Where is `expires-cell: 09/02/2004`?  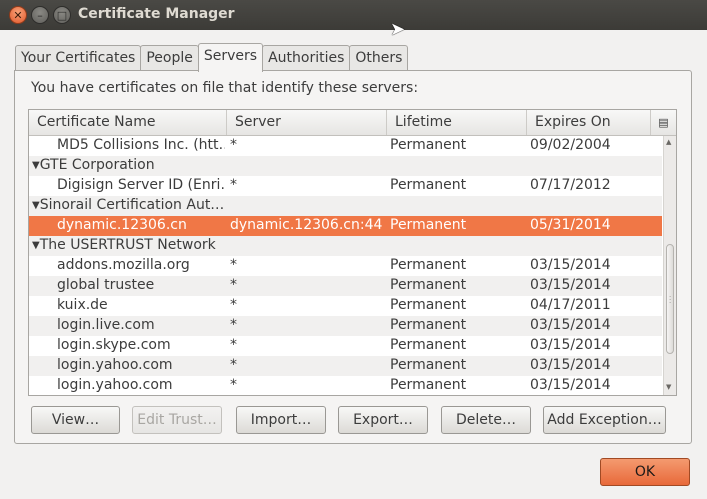
expires-cell: 09/02/2004 is located at coordinates (570, 145).